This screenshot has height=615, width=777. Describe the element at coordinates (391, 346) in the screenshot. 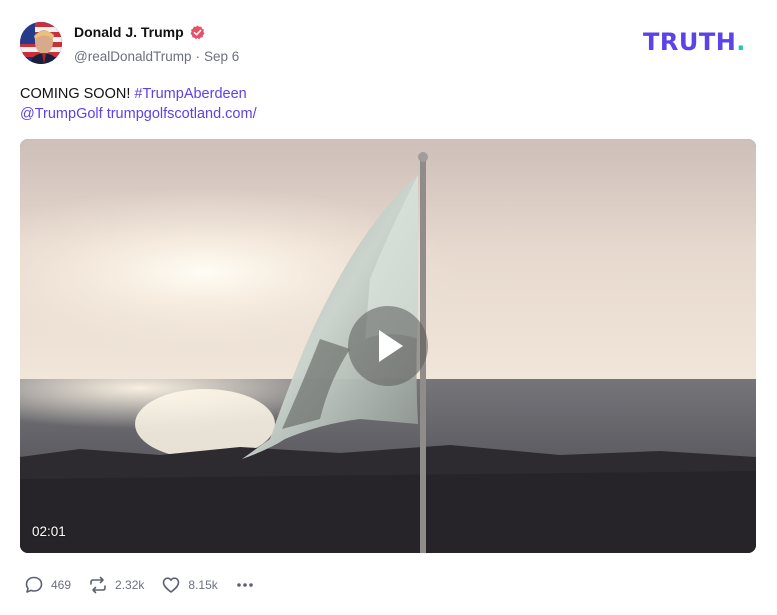

I see `play-icon` at that location.